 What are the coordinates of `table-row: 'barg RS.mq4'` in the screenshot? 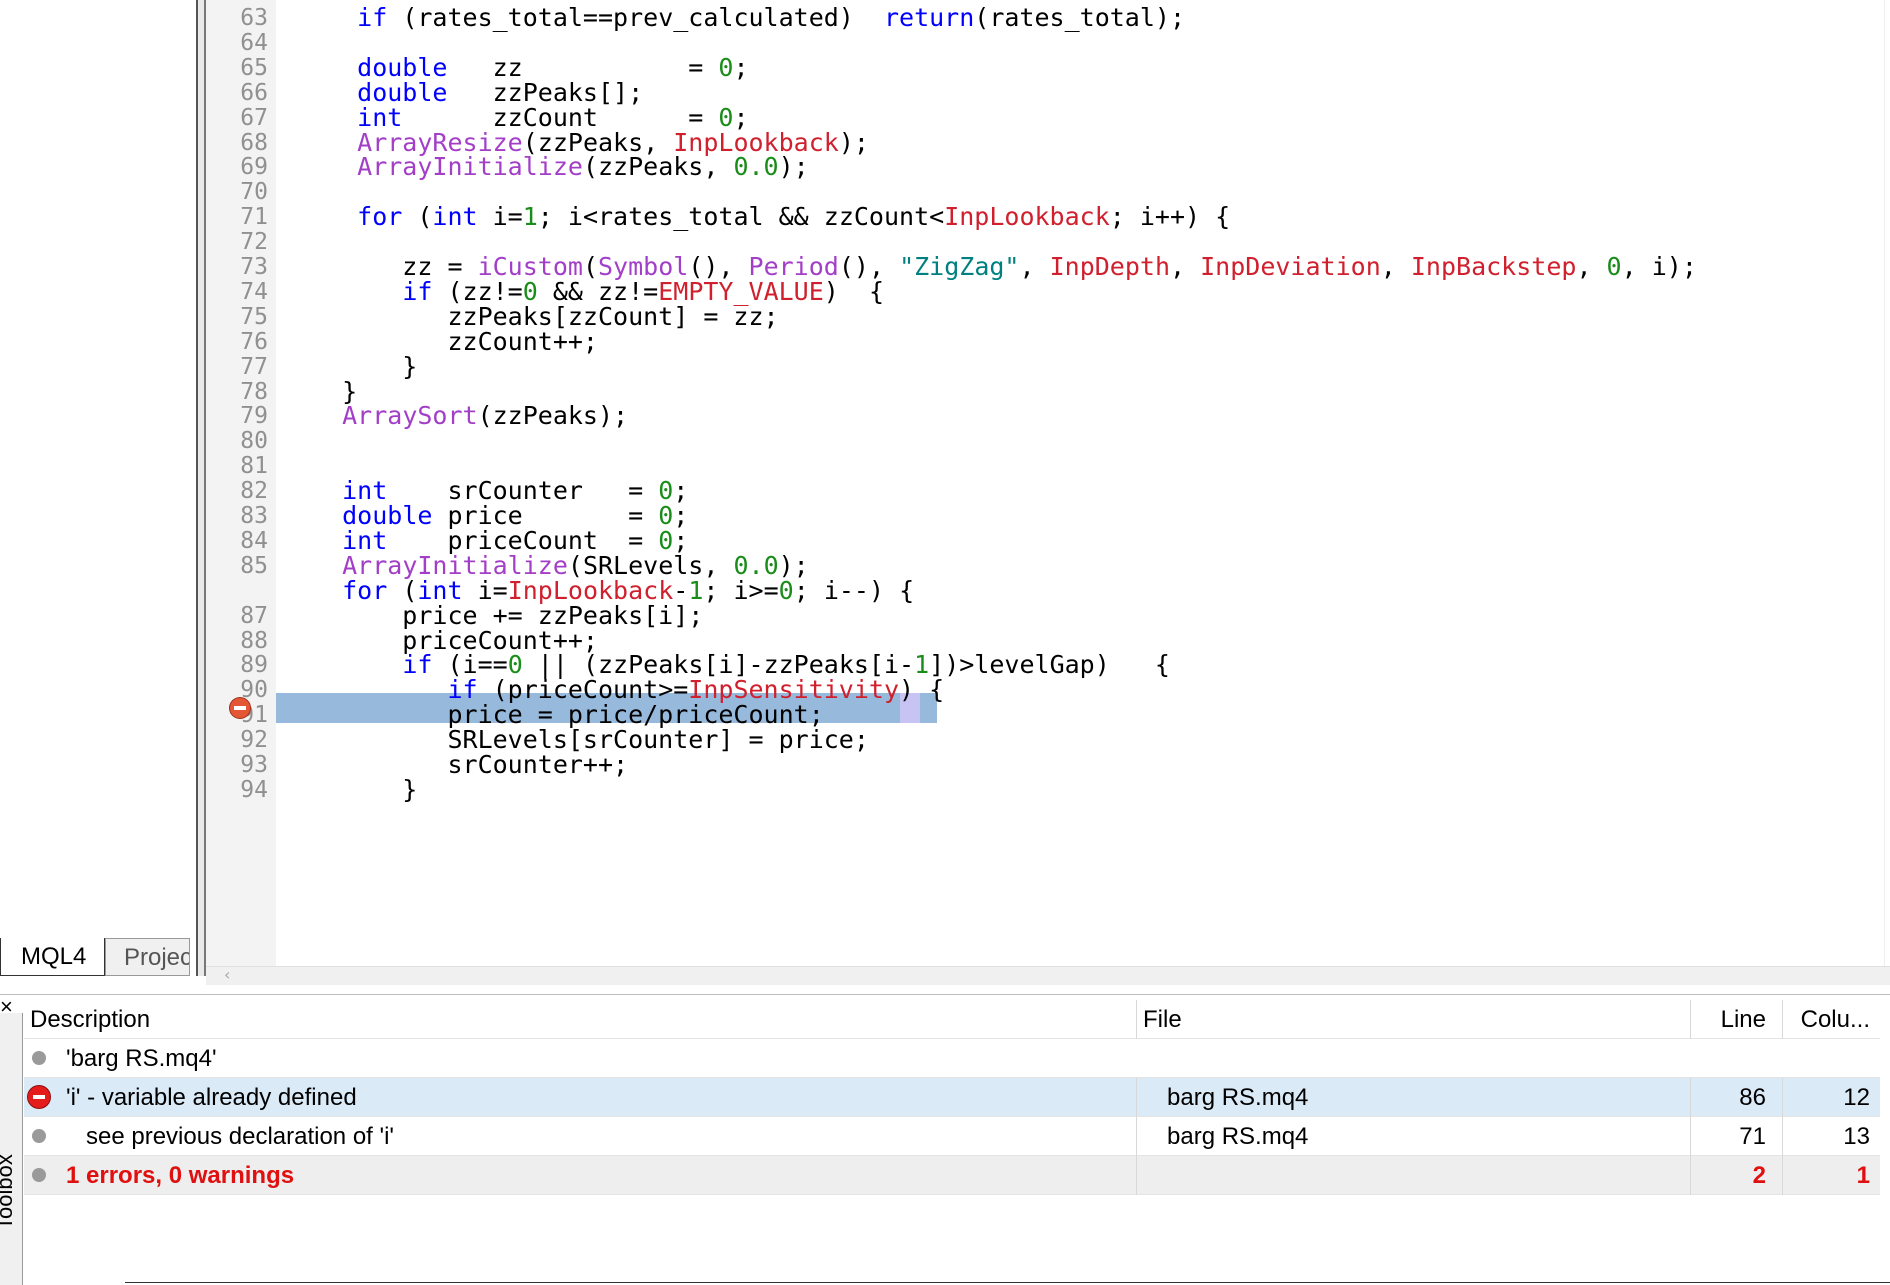 It's located at (952, 1058).